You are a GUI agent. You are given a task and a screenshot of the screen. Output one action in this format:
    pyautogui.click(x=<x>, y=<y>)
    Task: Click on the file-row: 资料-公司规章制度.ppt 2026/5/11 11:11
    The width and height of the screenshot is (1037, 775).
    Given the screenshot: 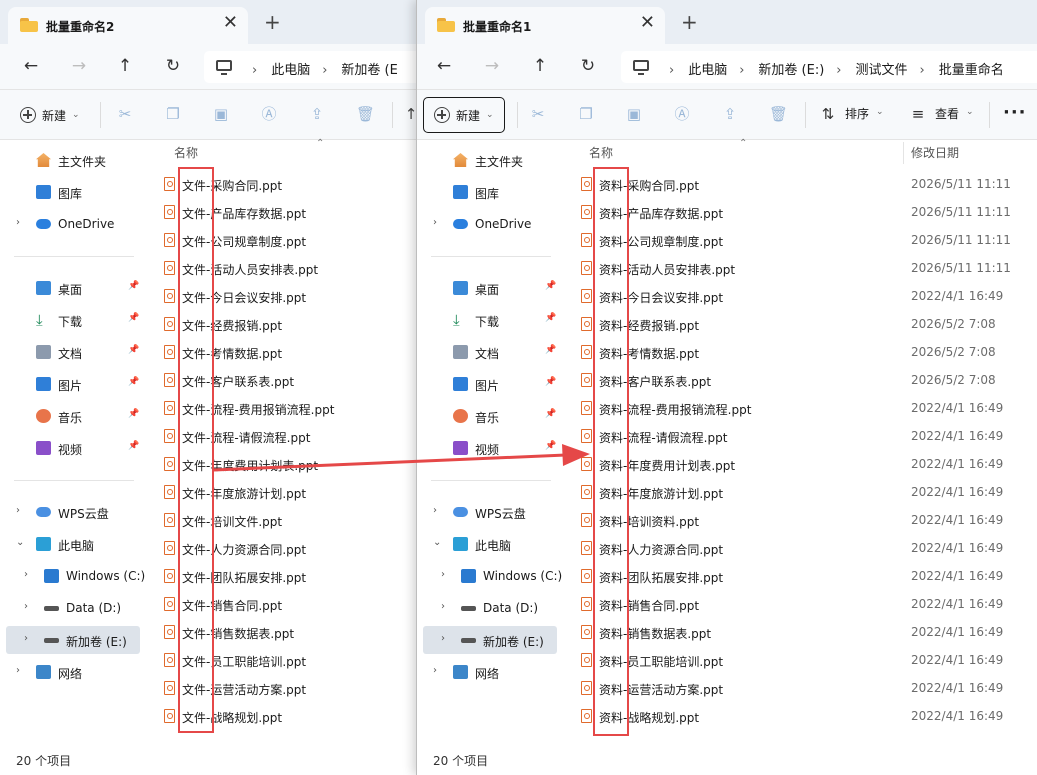 What is the action you would take?
    pyautogui.click(x=800, y=240)
    